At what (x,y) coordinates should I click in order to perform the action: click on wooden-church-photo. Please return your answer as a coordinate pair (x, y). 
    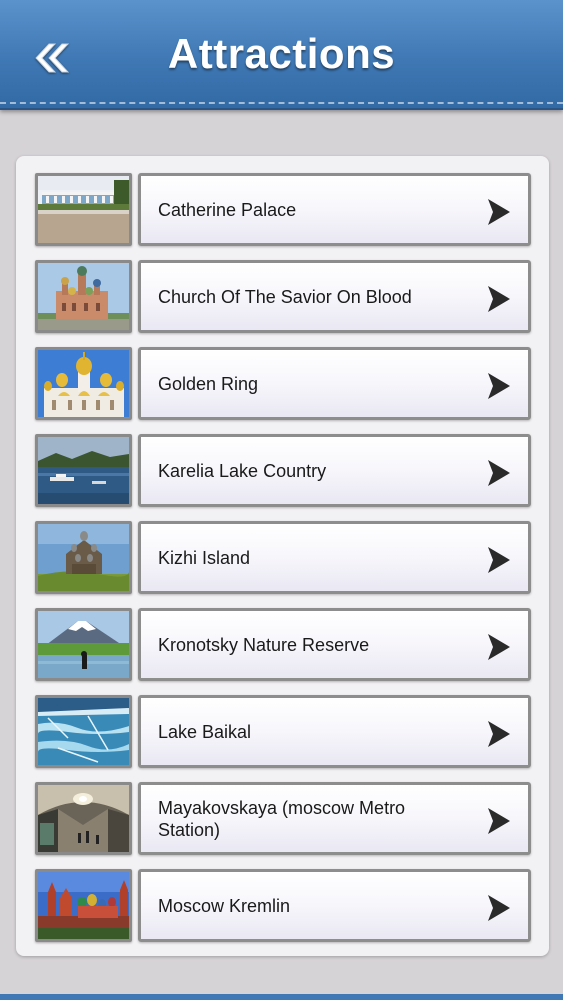
    Looking at the image, I should click on (83, 557).